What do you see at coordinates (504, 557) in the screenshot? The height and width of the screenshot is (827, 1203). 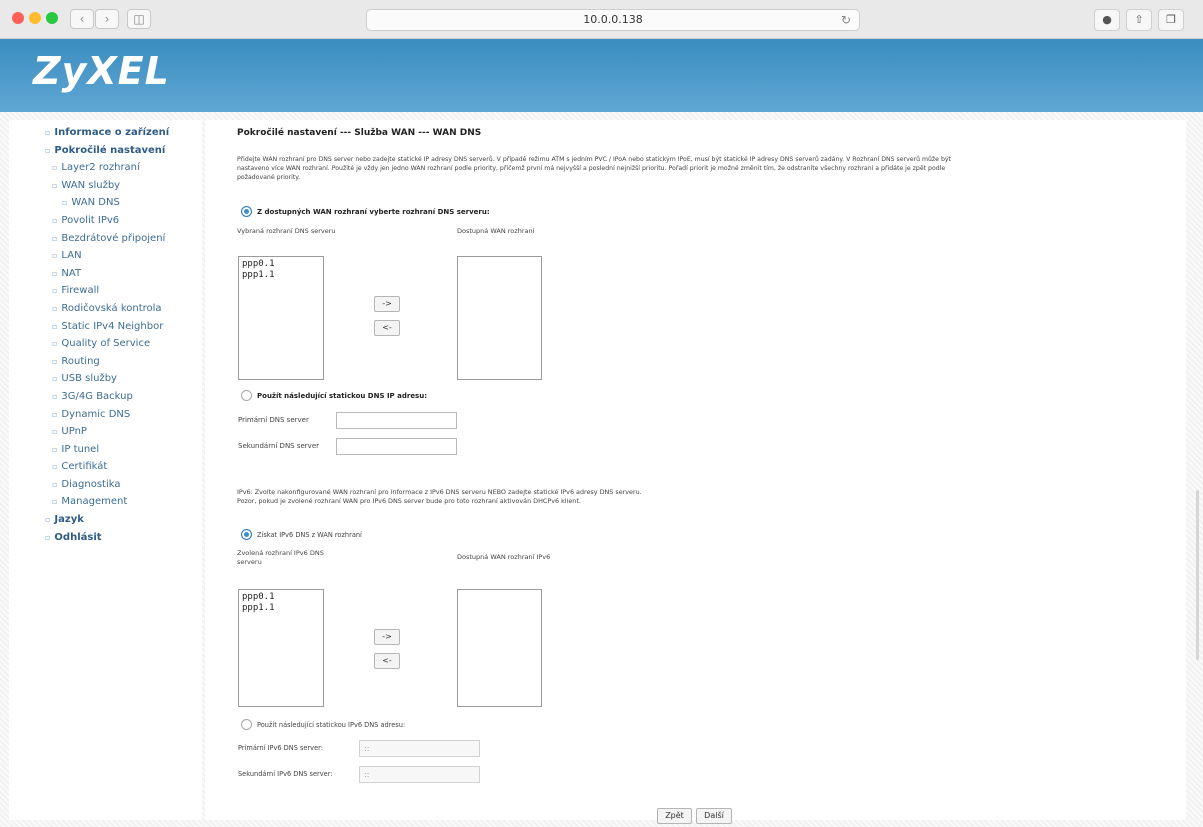 I see `ipv6-available-label: Dostupná WAN rozhraní IPv6` at bounding box center [504, 557].